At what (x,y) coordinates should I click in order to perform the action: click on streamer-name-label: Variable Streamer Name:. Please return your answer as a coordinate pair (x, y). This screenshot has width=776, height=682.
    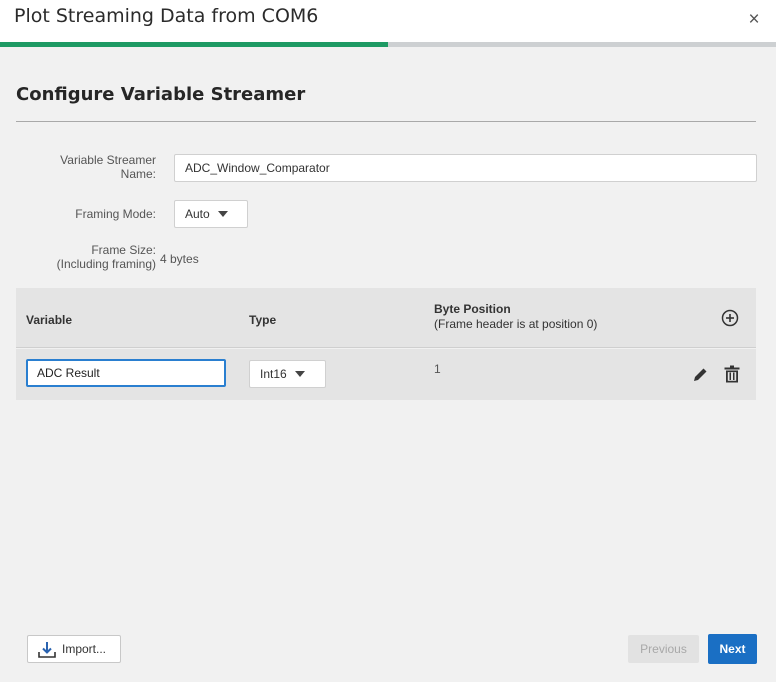
    Looking at the image, I should click on (88, 167).